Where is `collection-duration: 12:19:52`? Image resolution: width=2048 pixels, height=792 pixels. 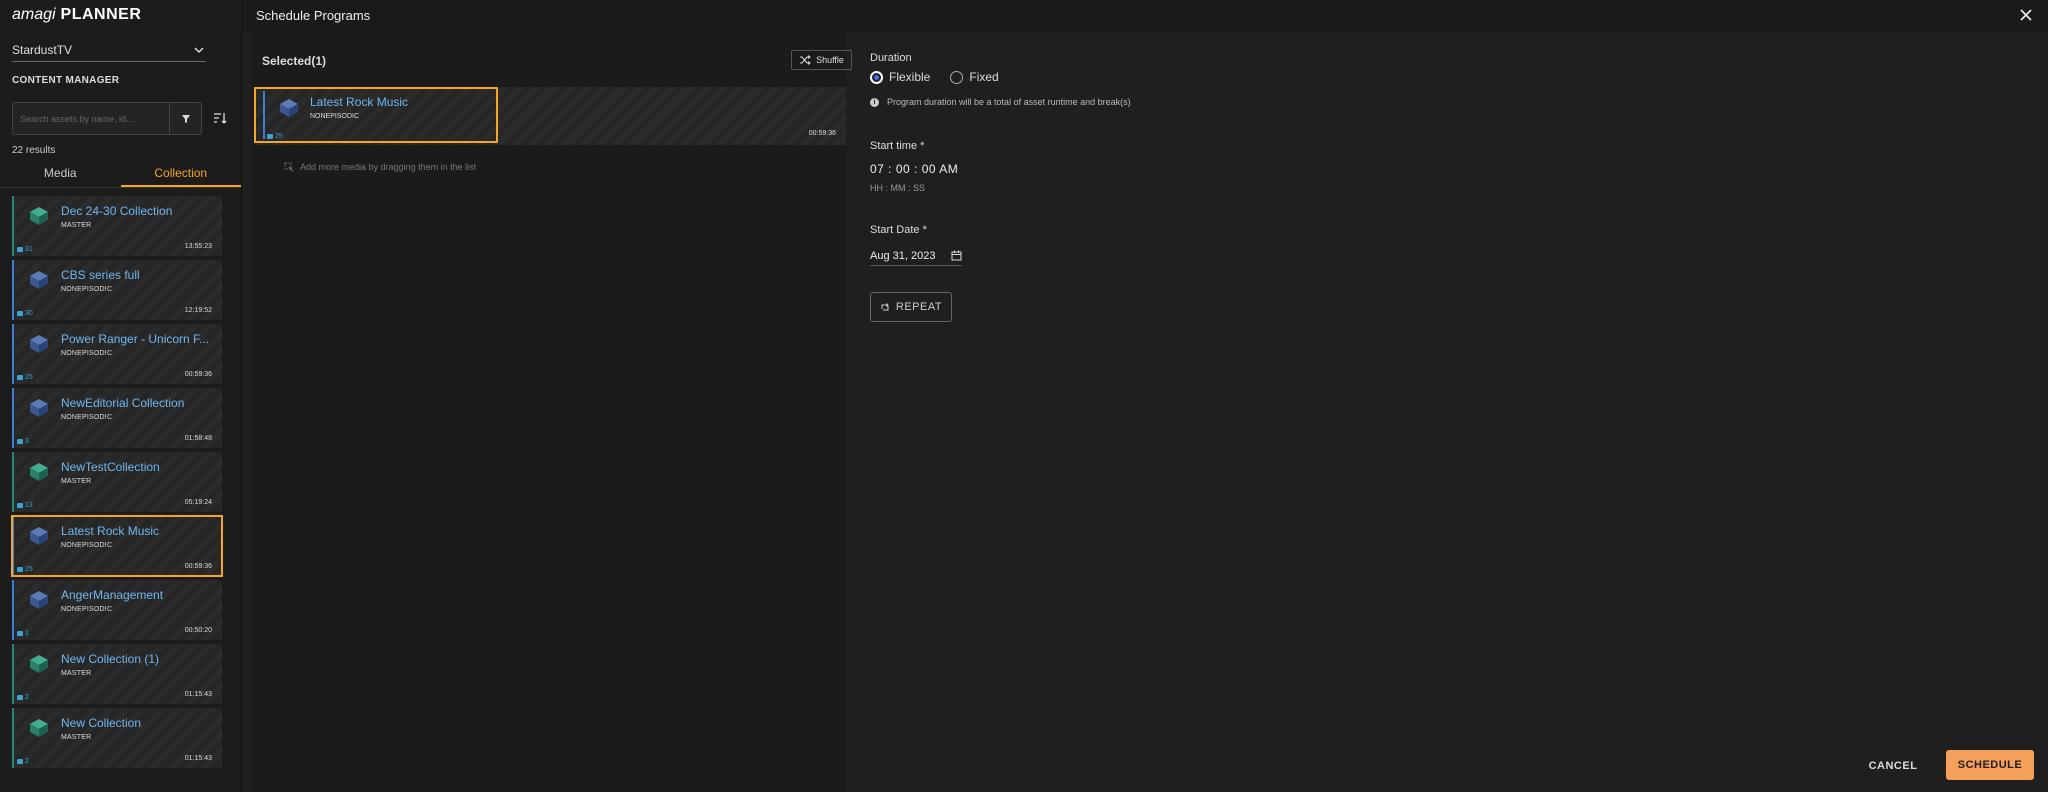
collection-duration: 12:19:52 is located at coordinates (198, 310).